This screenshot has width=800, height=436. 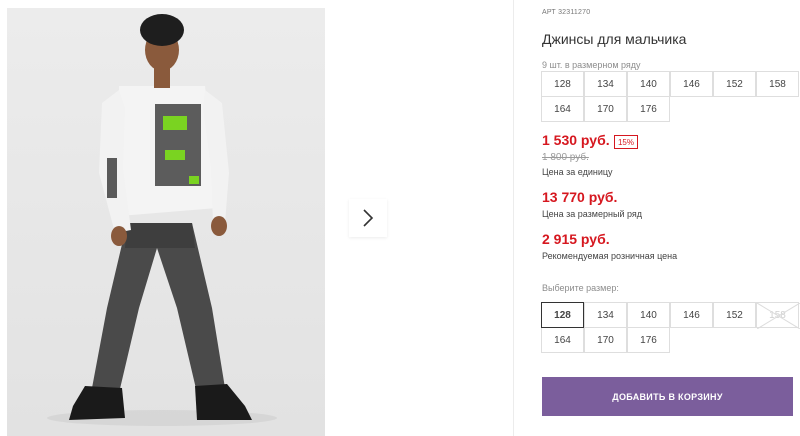 What do you see at coordinates (549, 12) in the screenshot?
I see `article-label: АРТ` at bounding box center [549, 12].